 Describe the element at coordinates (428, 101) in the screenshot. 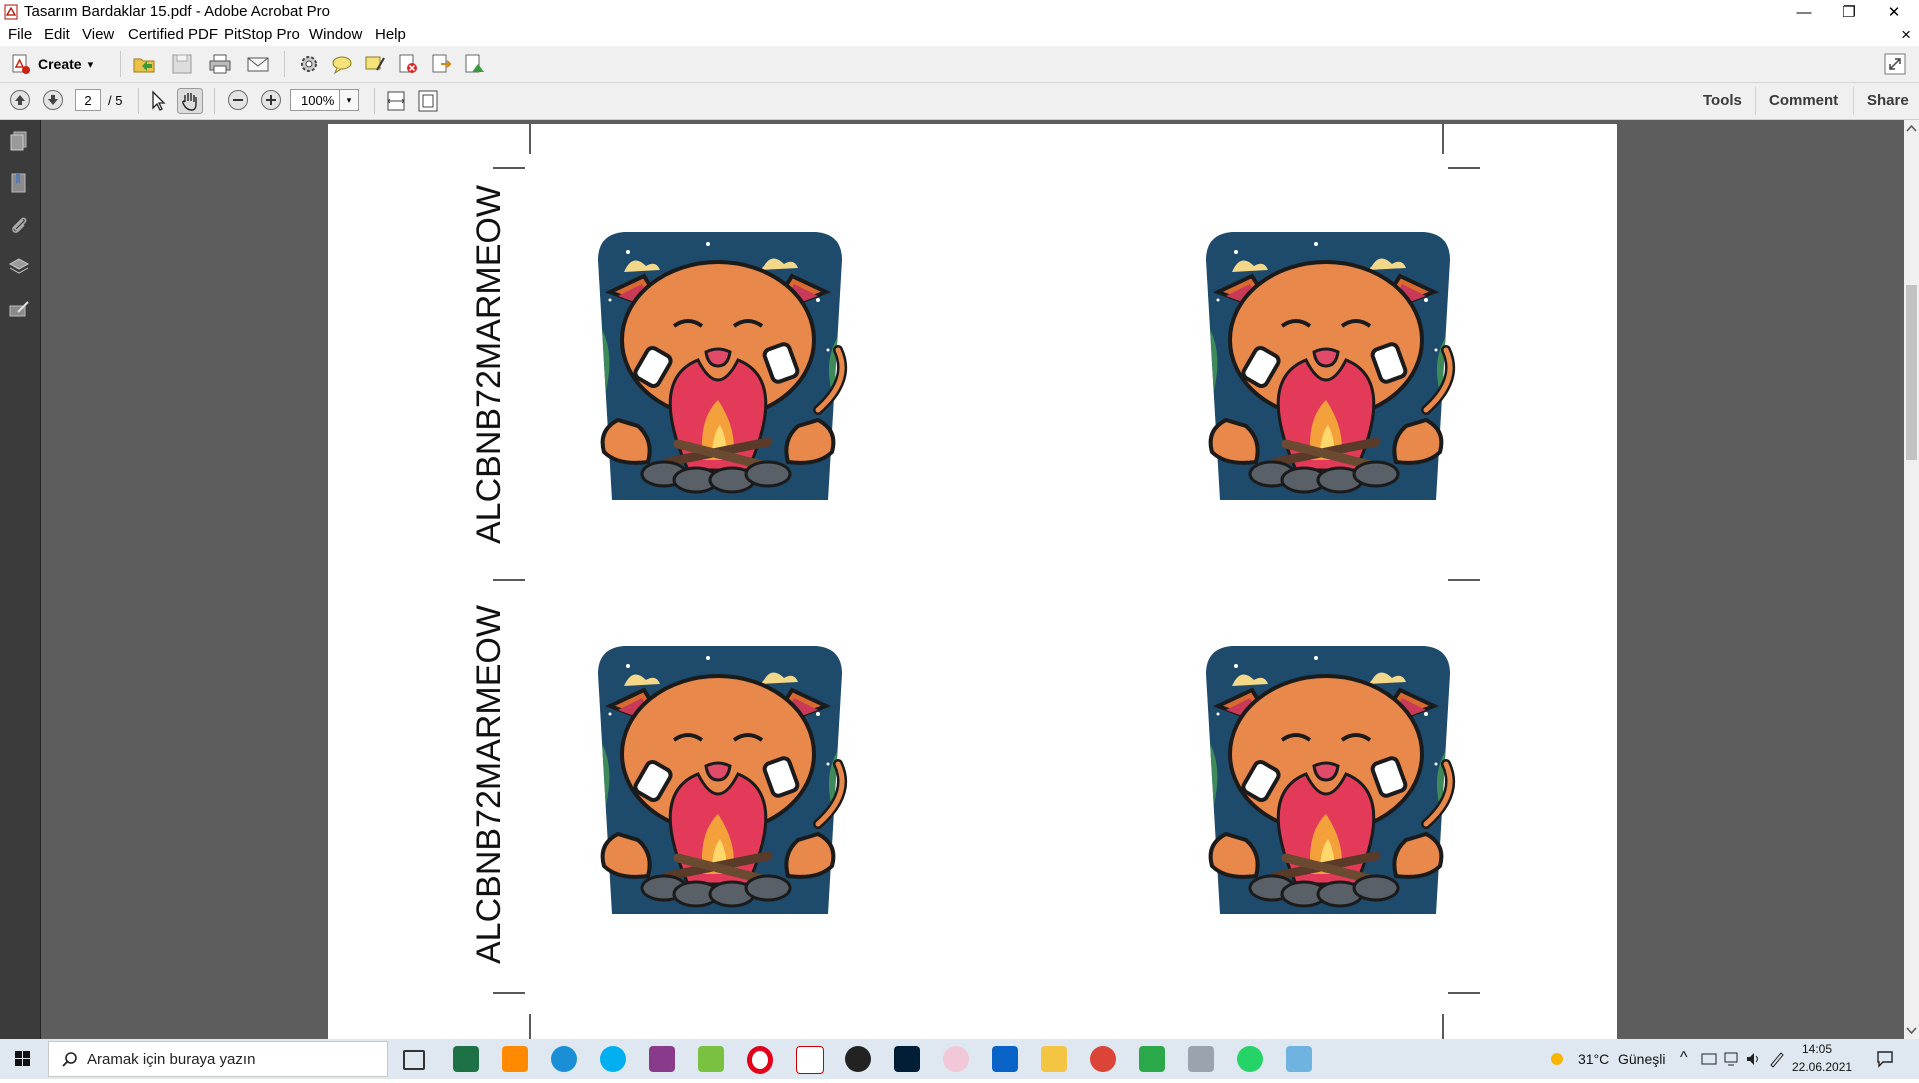

I see `fit-page-icon` at that location.